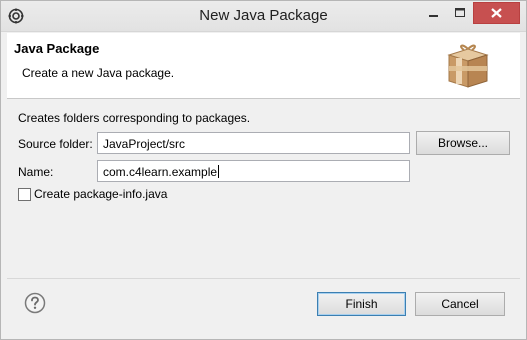  I want to click on minimize-button, so click(434, 13).